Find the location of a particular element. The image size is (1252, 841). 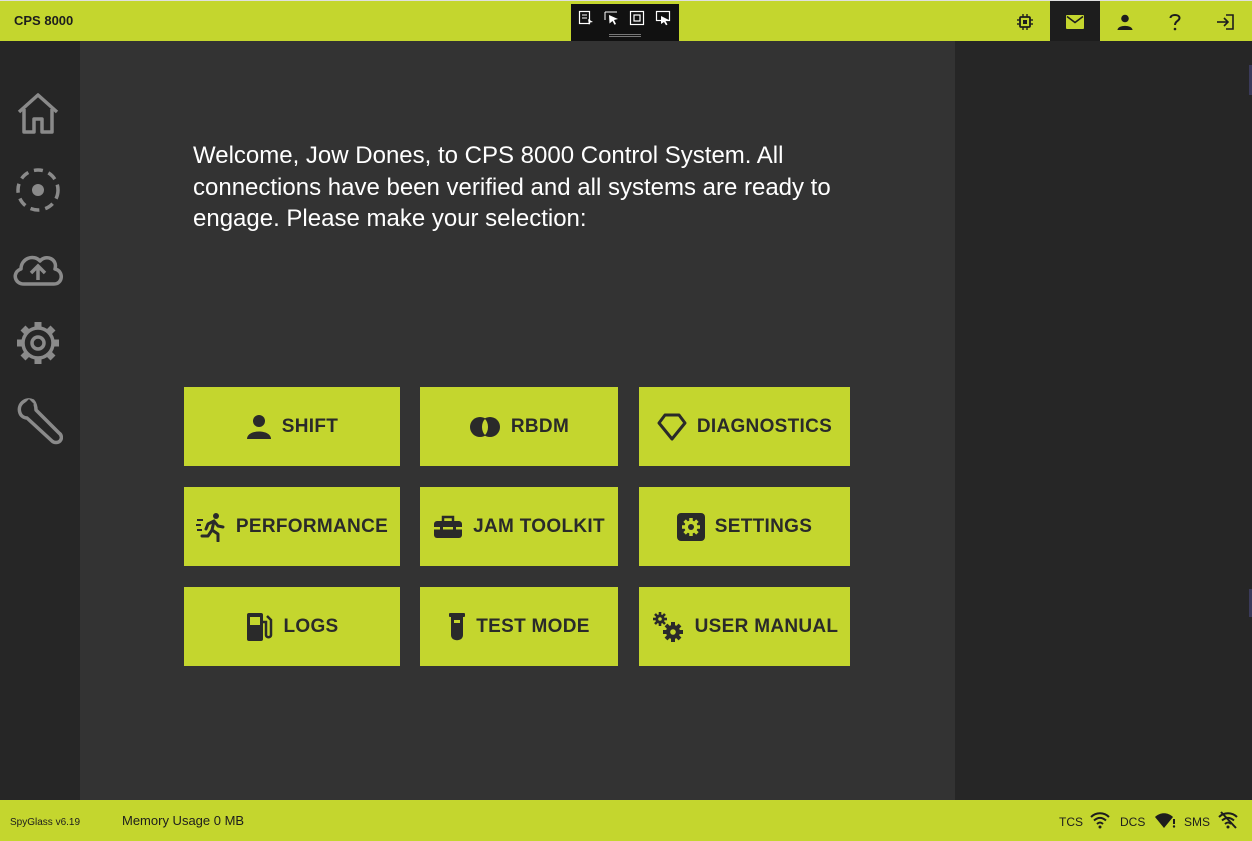

sidebar-item-upload is located at coordinates (38, 268).